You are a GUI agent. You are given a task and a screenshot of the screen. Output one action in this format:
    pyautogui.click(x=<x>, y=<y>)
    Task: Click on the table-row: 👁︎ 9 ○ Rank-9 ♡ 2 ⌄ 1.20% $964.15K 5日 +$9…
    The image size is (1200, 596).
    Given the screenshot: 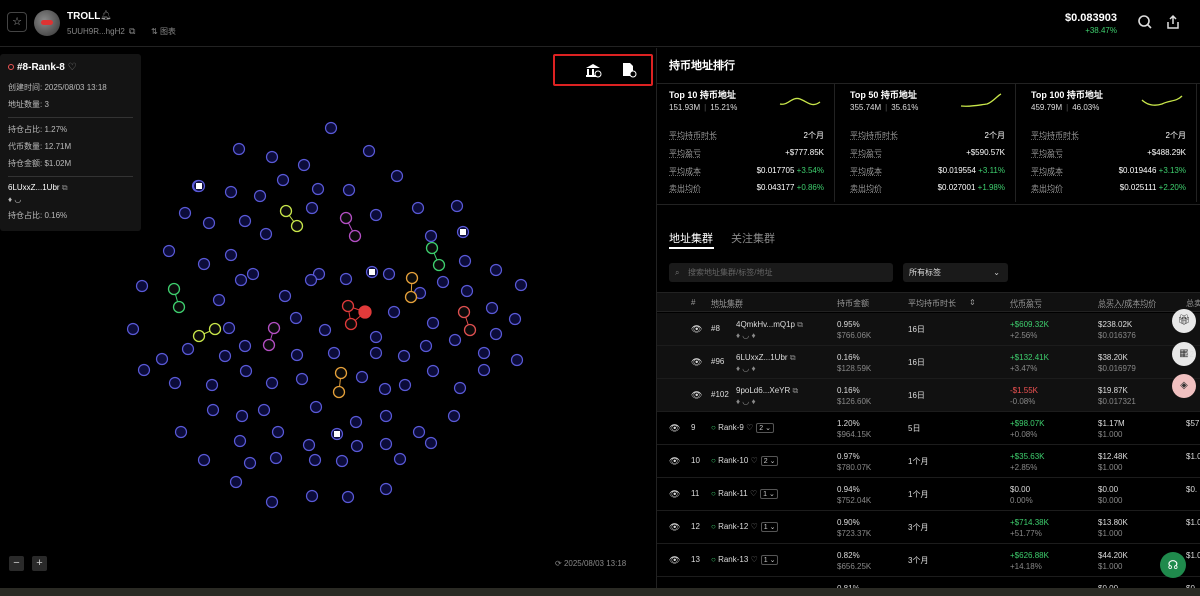 What is the action you would take?
    pyautogui.click(x=928, y=428)
    